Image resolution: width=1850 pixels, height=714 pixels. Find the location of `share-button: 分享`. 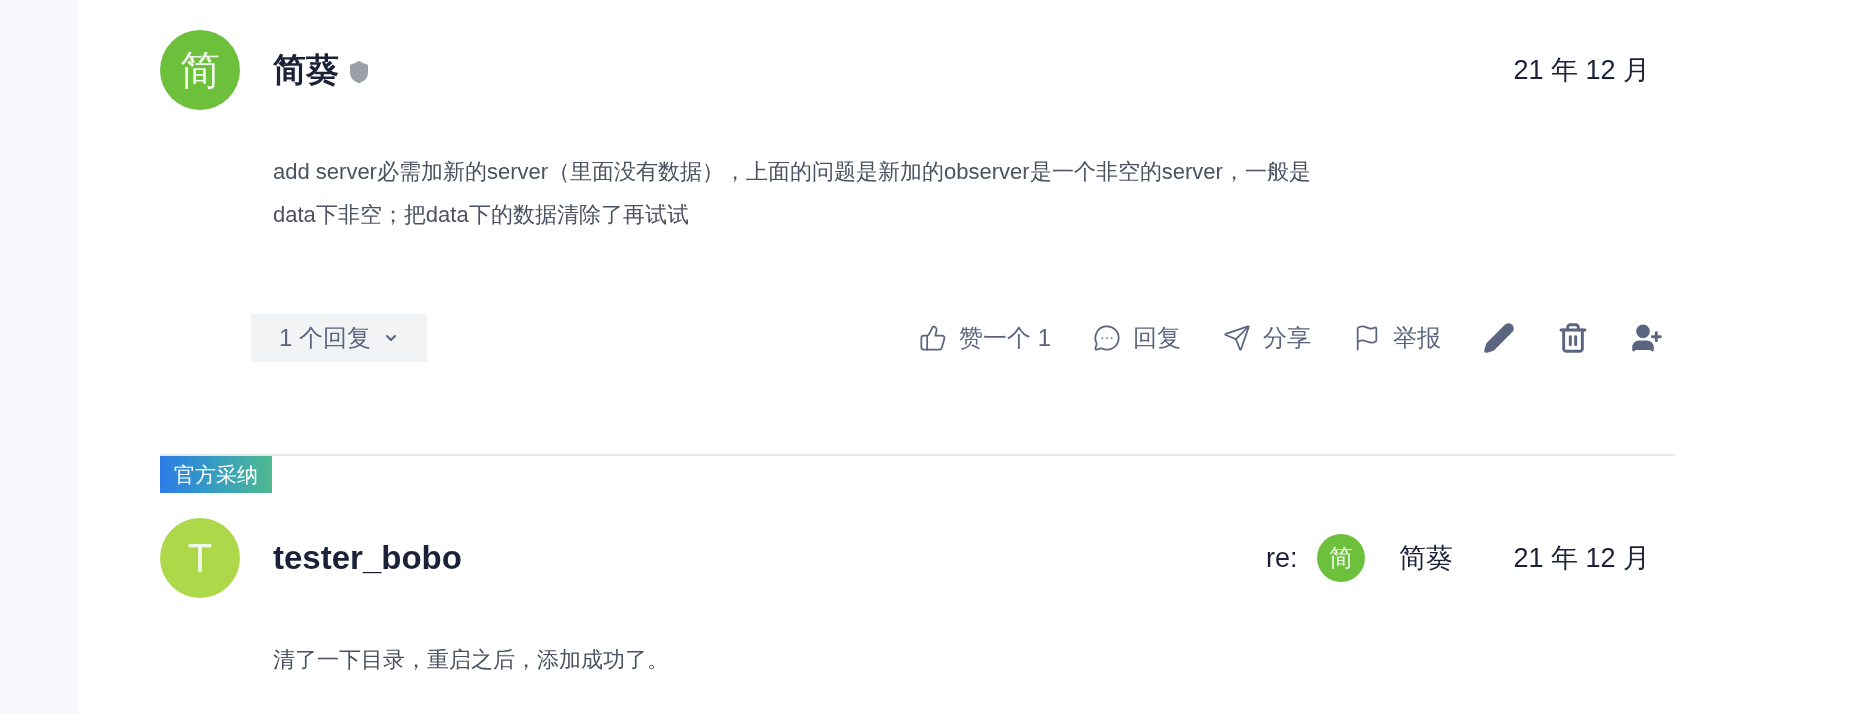

share-button: 分享 is located at coordinates (1267, 338).